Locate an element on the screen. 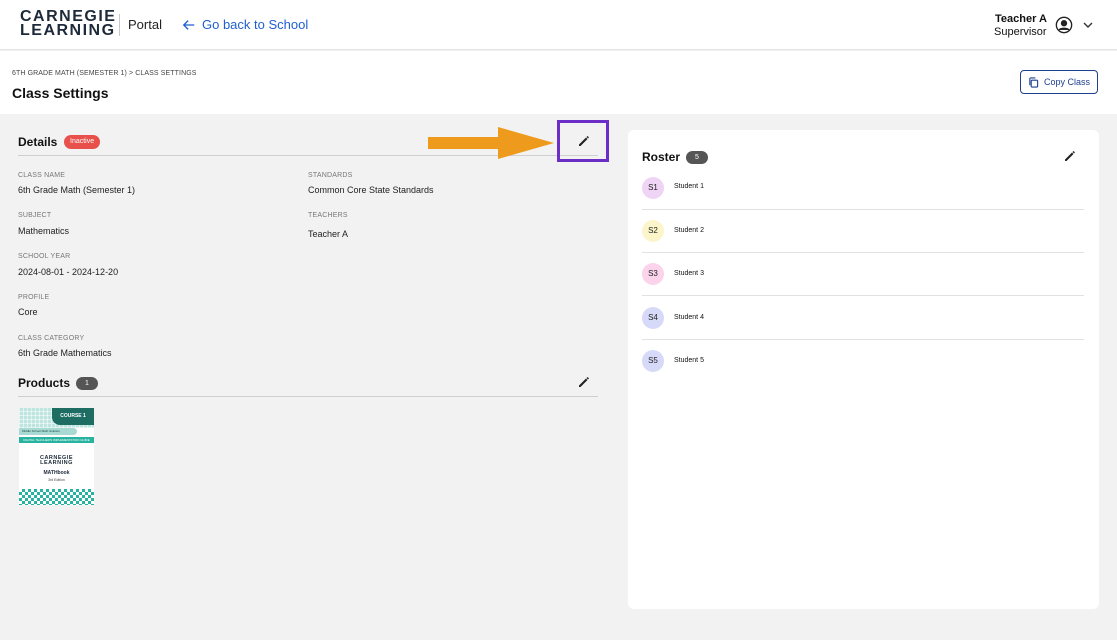 This screenshot has width=1117, height=640. cover-course-label: COURSE 1 is located at coordinates (73, 416).